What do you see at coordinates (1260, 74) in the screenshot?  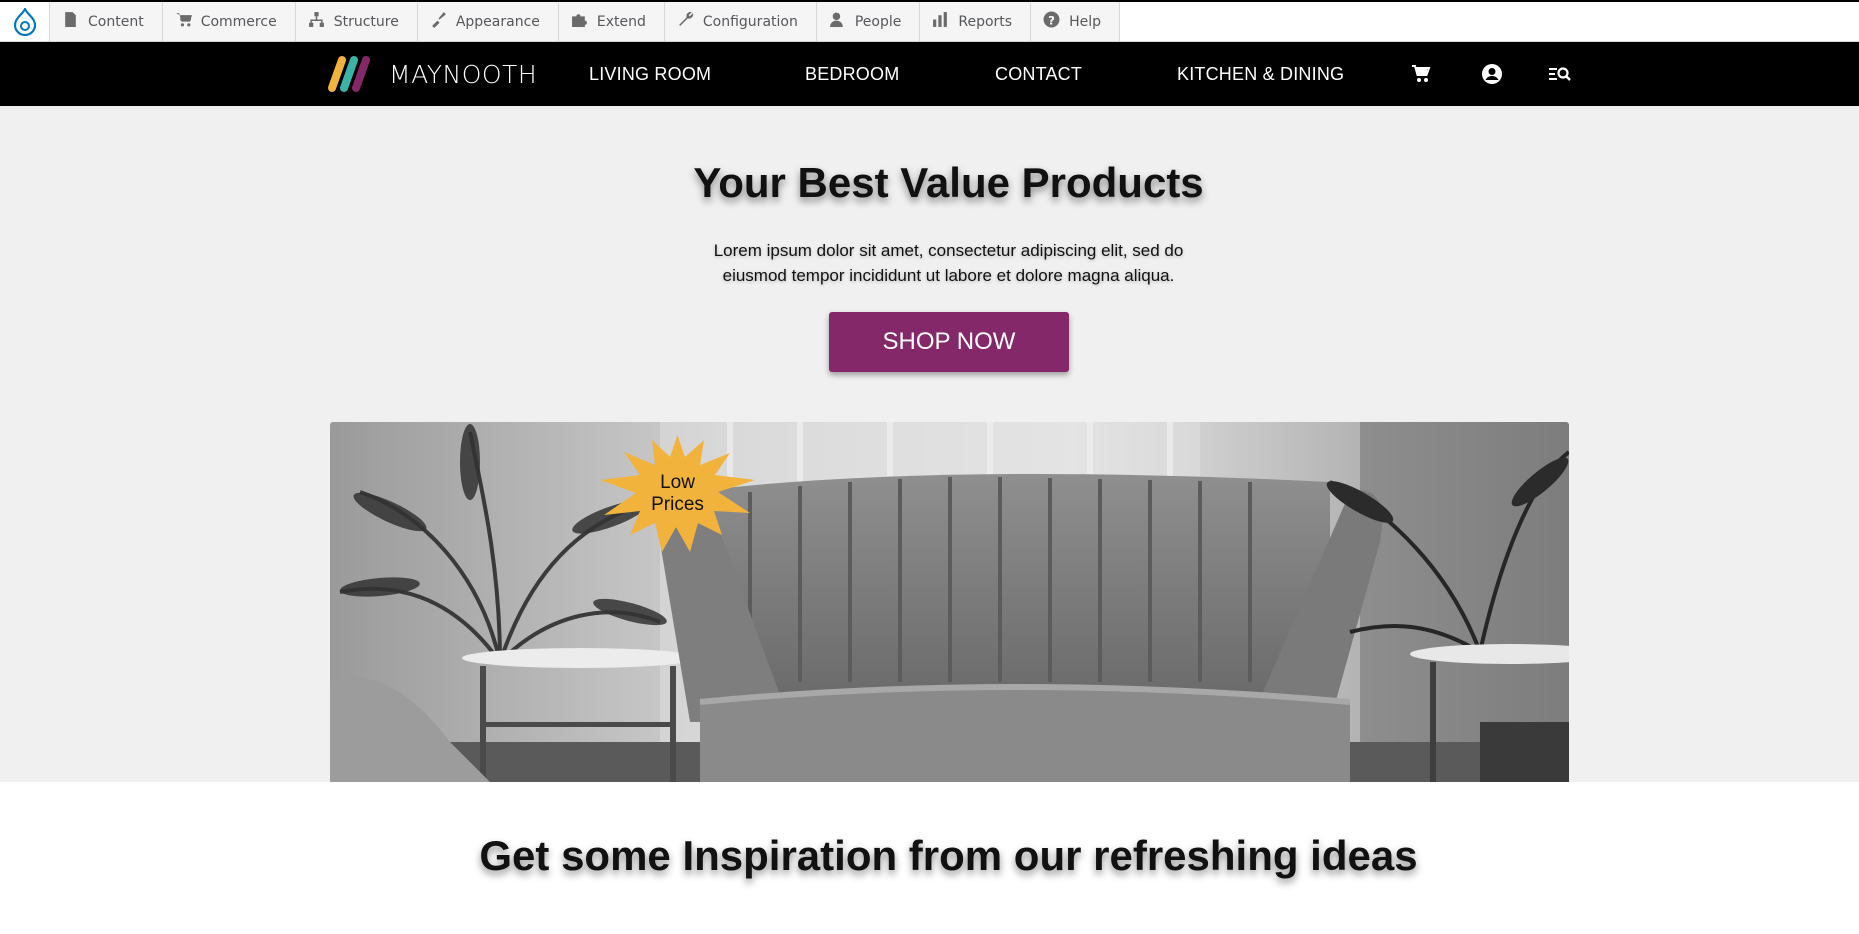 I see `nav-kitchen-dining: KITCHEN & DINING` at bounding box center [1260, 74].